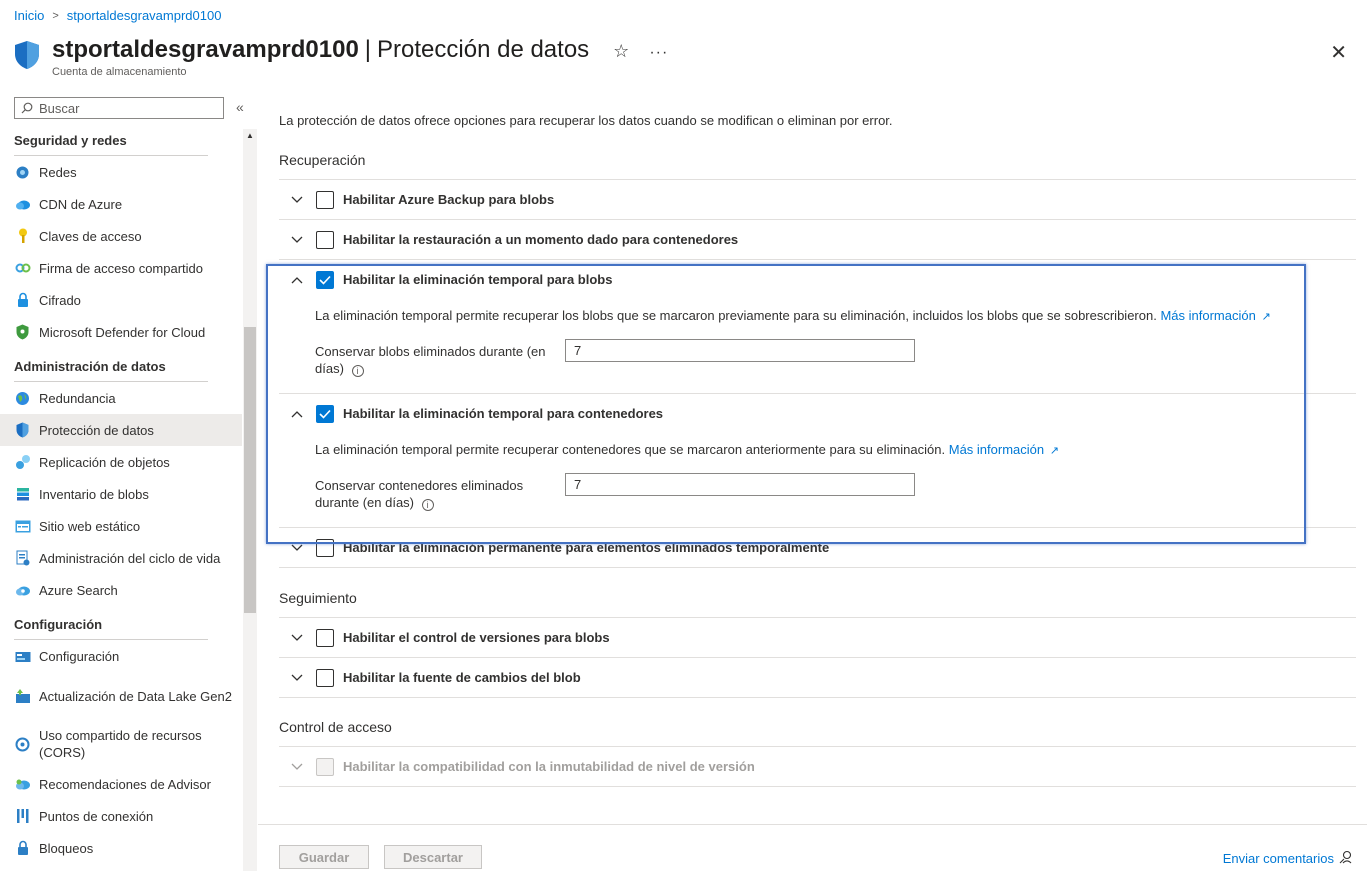 This screenshot has width=1367, height=871. Describe the element at coordinates (121, 696) in the screenshot. I see `sidebar-item-data-lake-upgrade: Actualización de Data Lake Gen2` at that location.